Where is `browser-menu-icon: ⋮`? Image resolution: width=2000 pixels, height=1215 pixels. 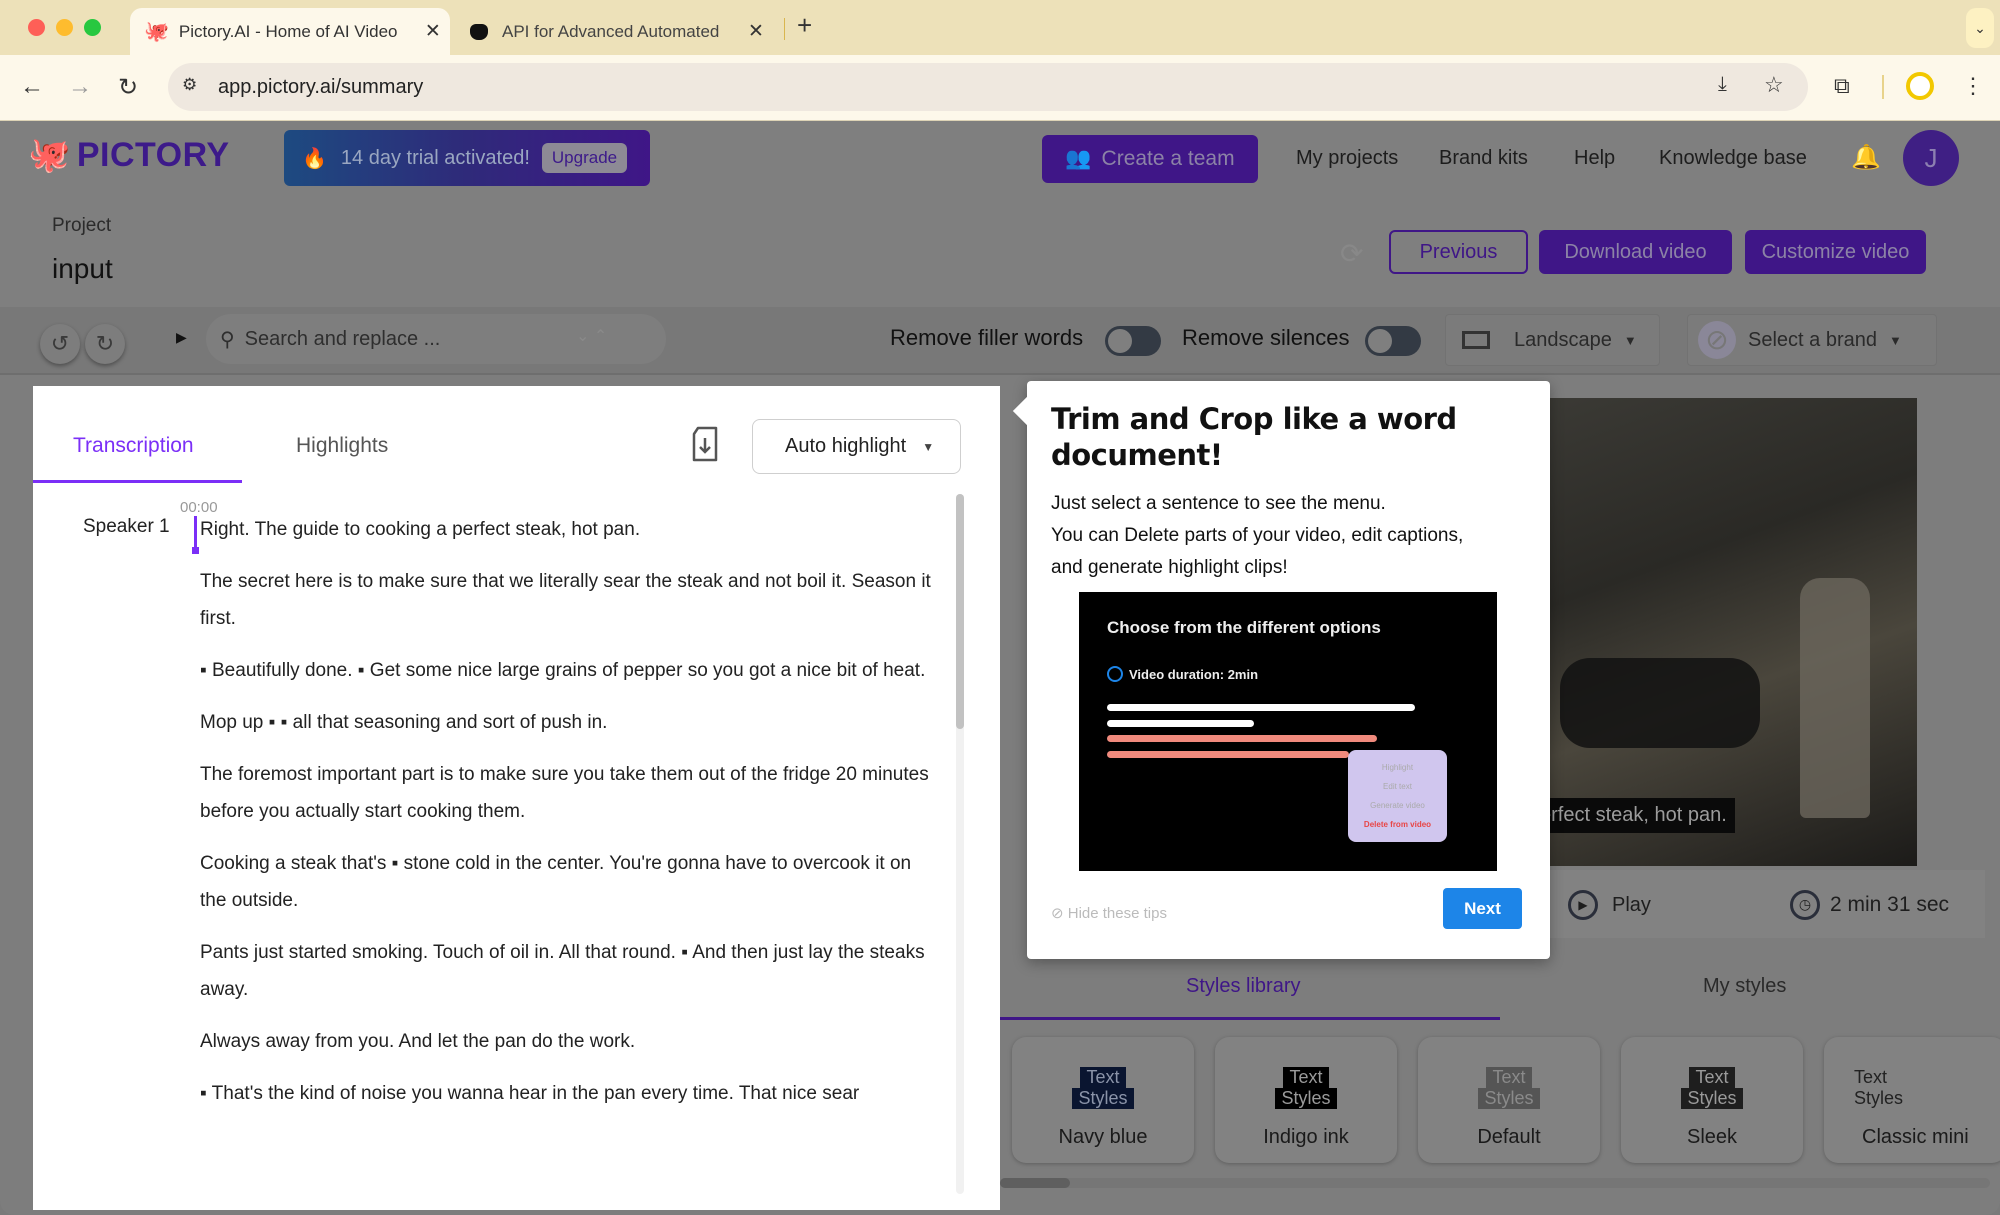 browser-menu-icon: ⋮ is located at coordinates (1973, 86).